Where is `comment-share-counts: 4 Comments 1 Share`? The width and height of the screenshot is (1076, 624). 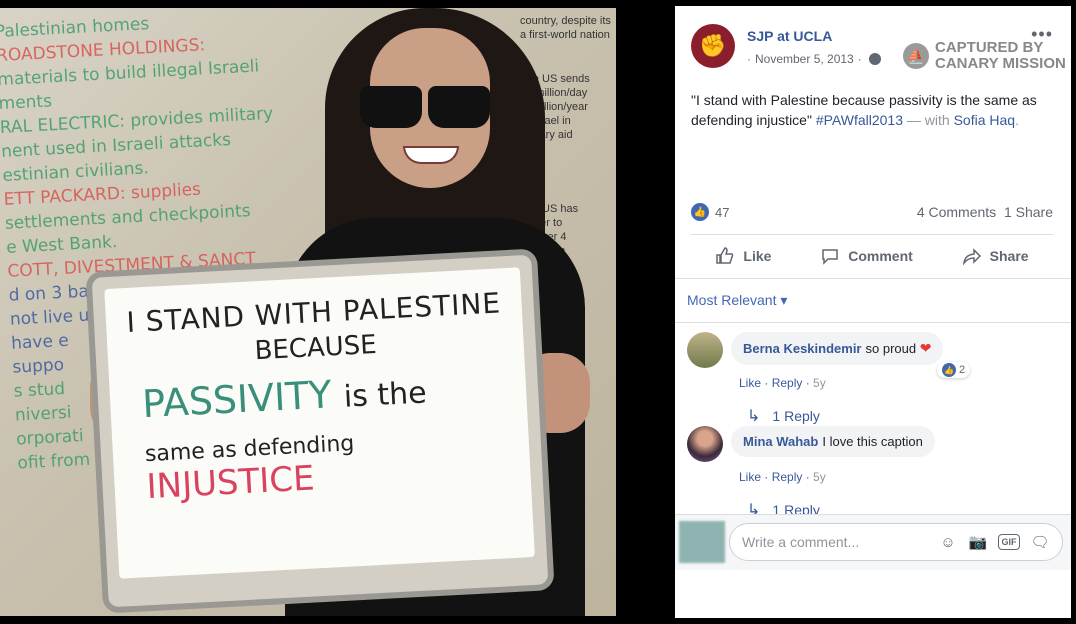 comment-share-counts: 4 Comments 1 Share is located at coordinates (985, 212).